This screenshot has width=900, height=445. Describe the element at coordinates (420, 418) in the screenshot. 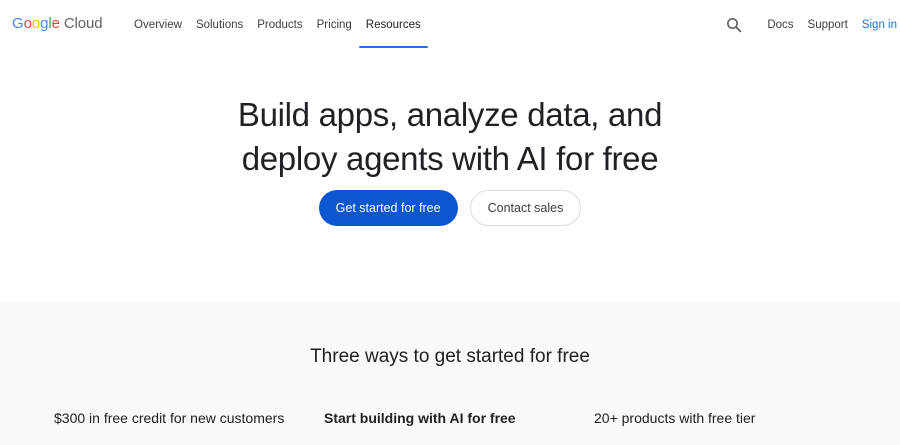

I see `way-item-build-with-ai: Start building with AI for free` at that location.